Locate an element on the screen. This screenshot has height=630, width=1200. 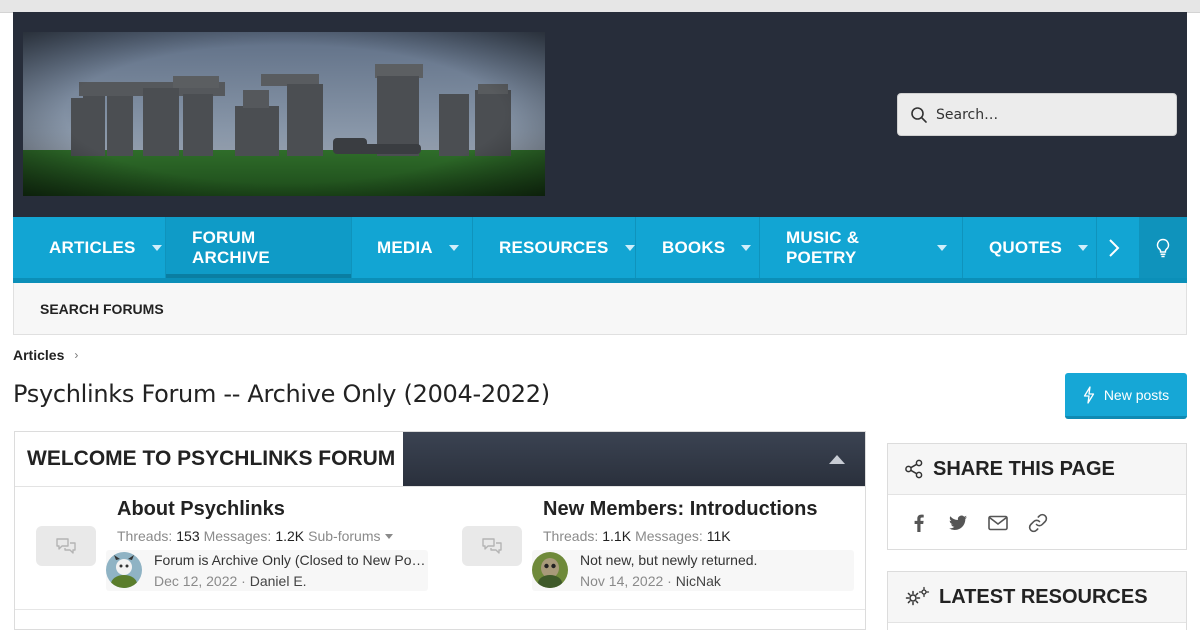
last-post-date: Nov 14, 2022 is located at coordinates (621, 581).